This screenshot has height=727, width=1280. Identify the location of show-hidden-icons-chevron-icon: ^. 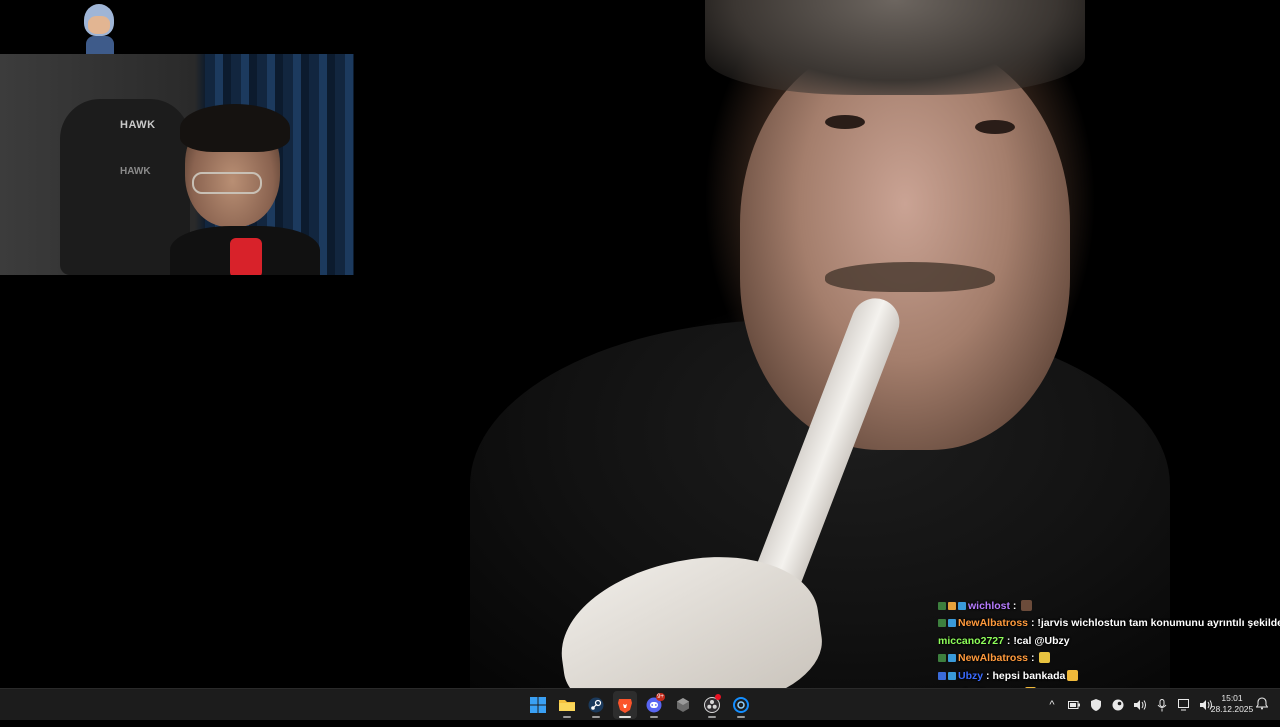
(1052, 705).